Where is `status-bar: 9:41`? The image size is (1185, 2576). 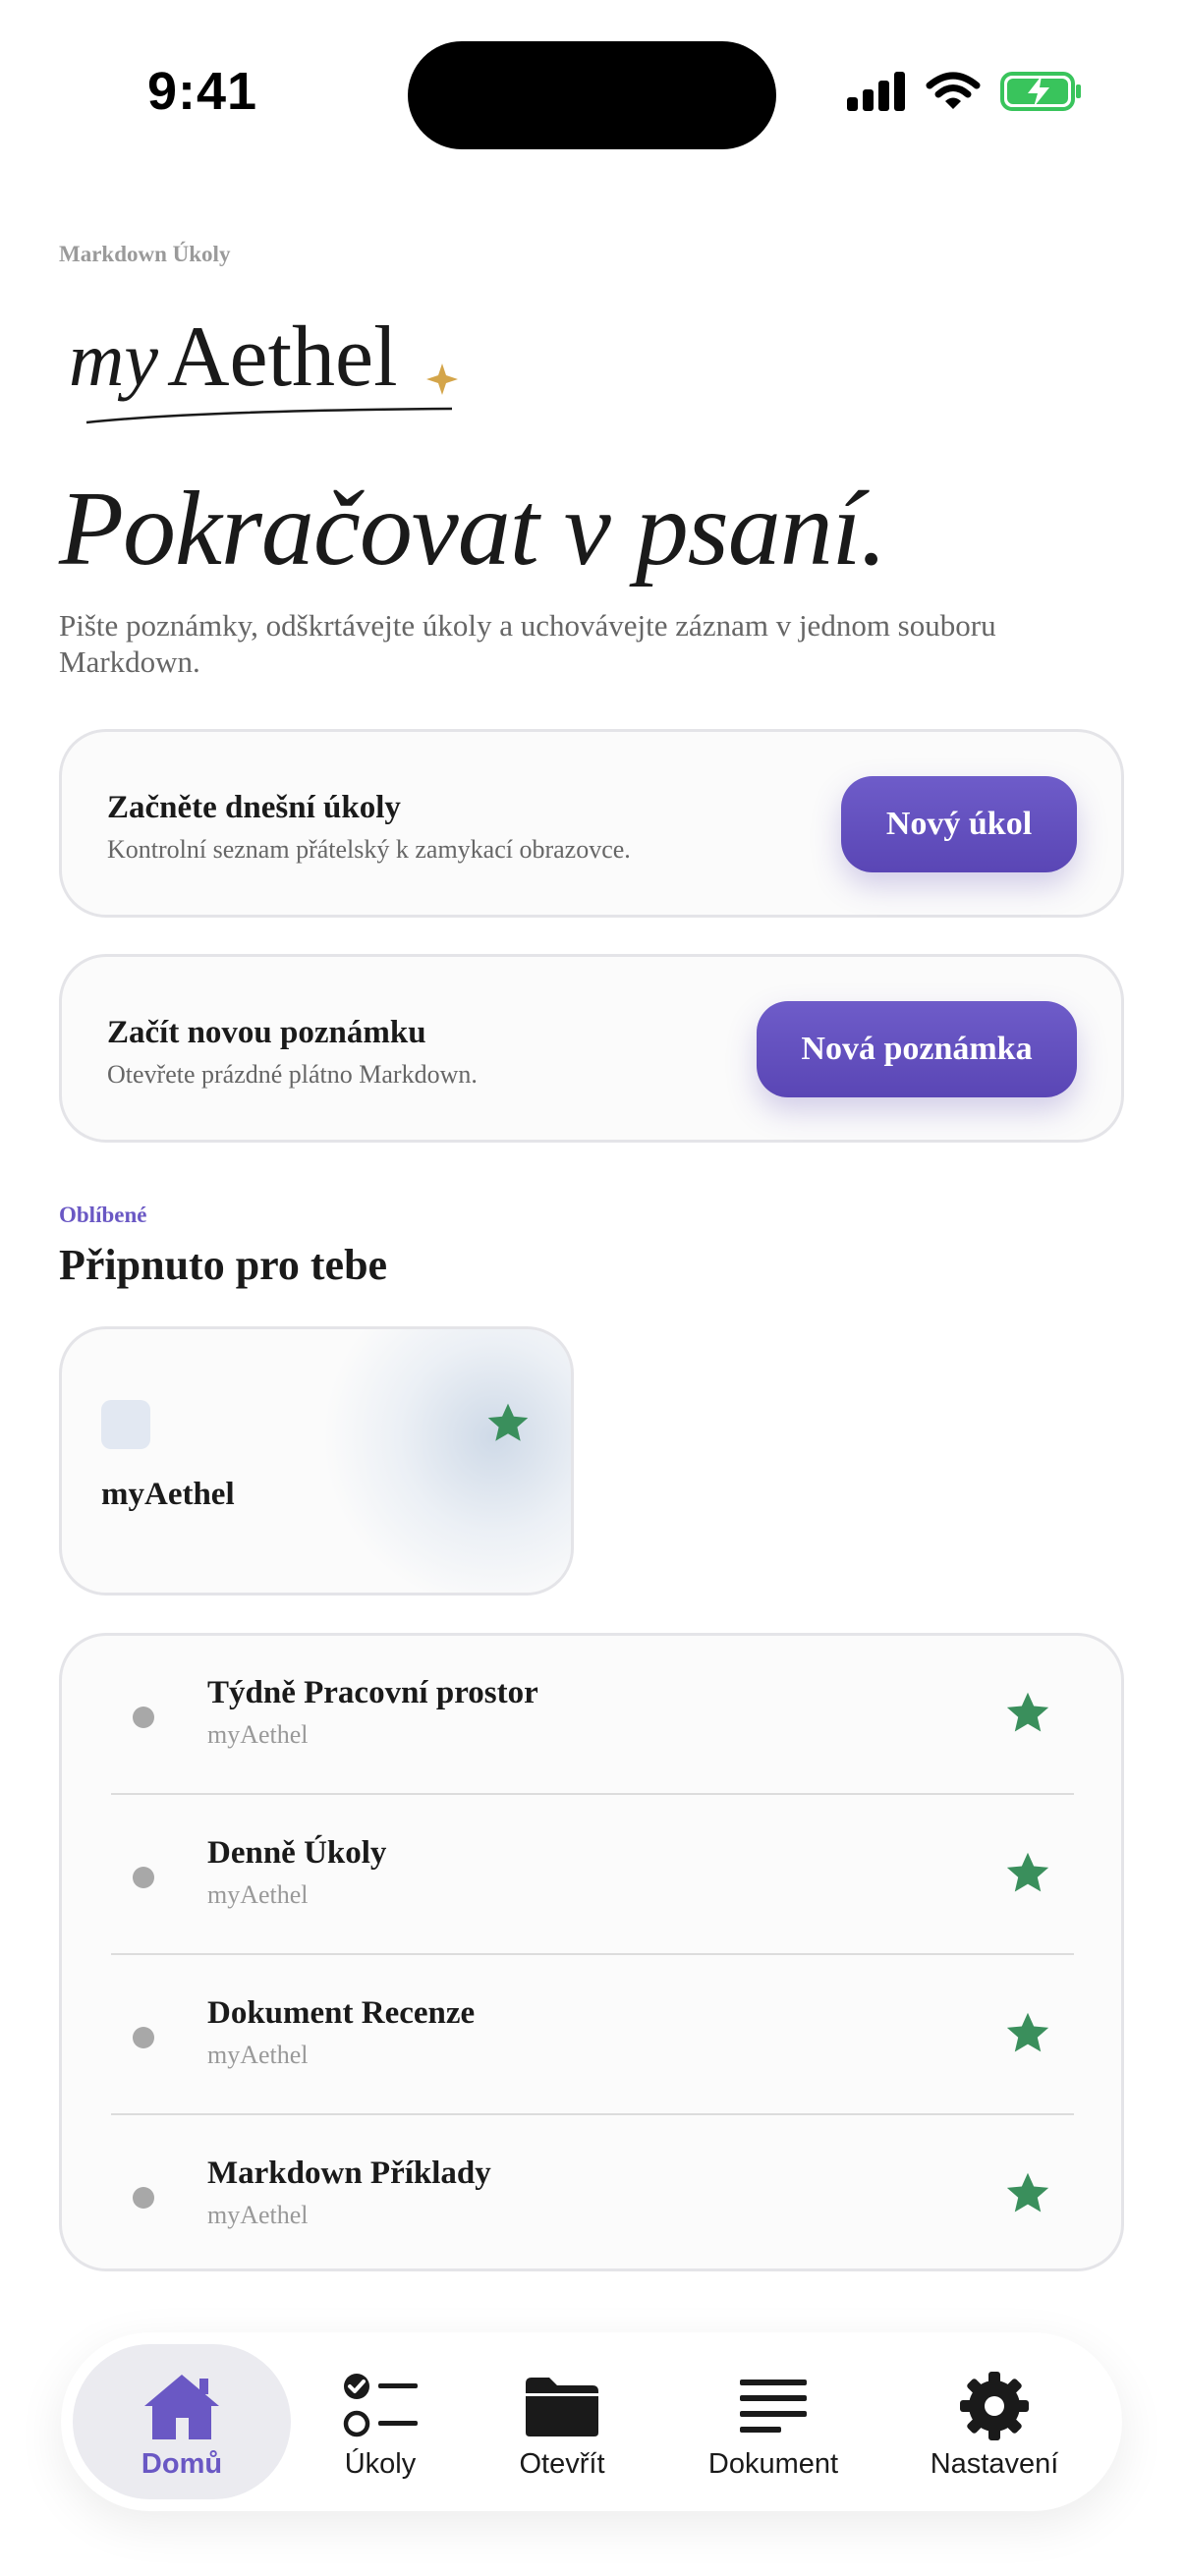 status-bar: 9:41 is located at coordinates (592, 93).